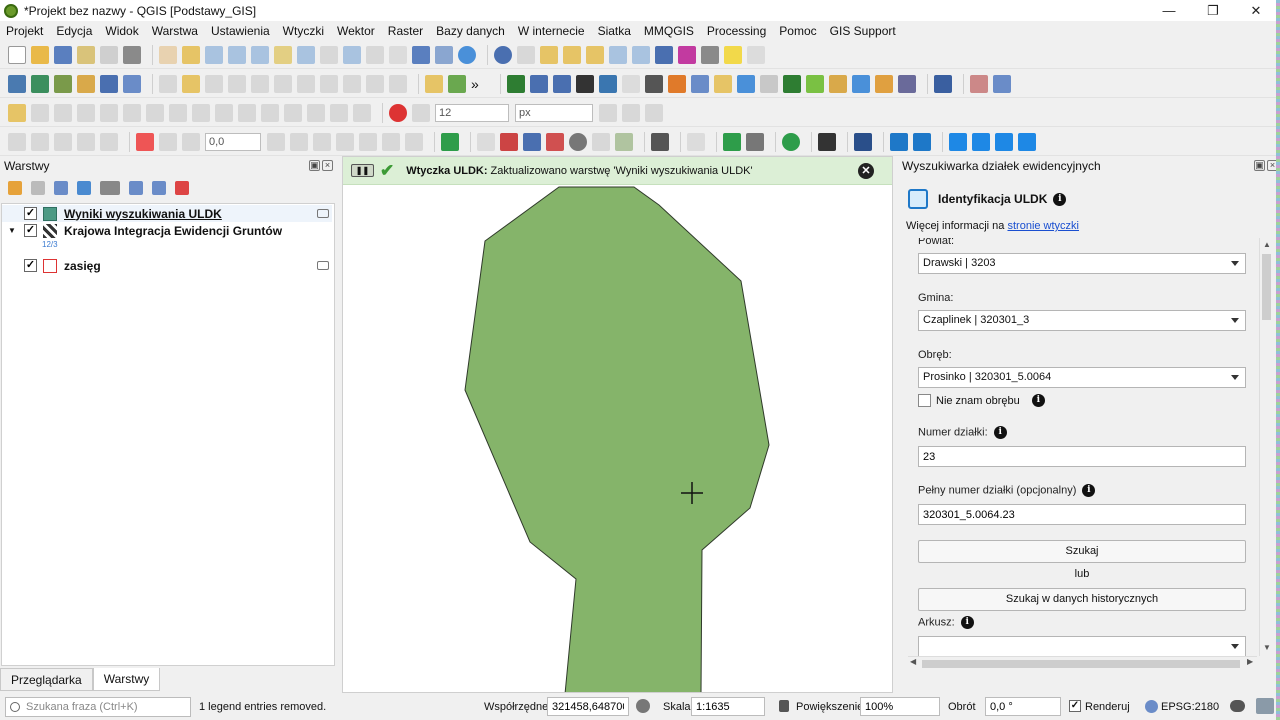 The height and width of the screenshot is (720, 1280). I want to click on search-button: Szukaj, so click(1082, 551).